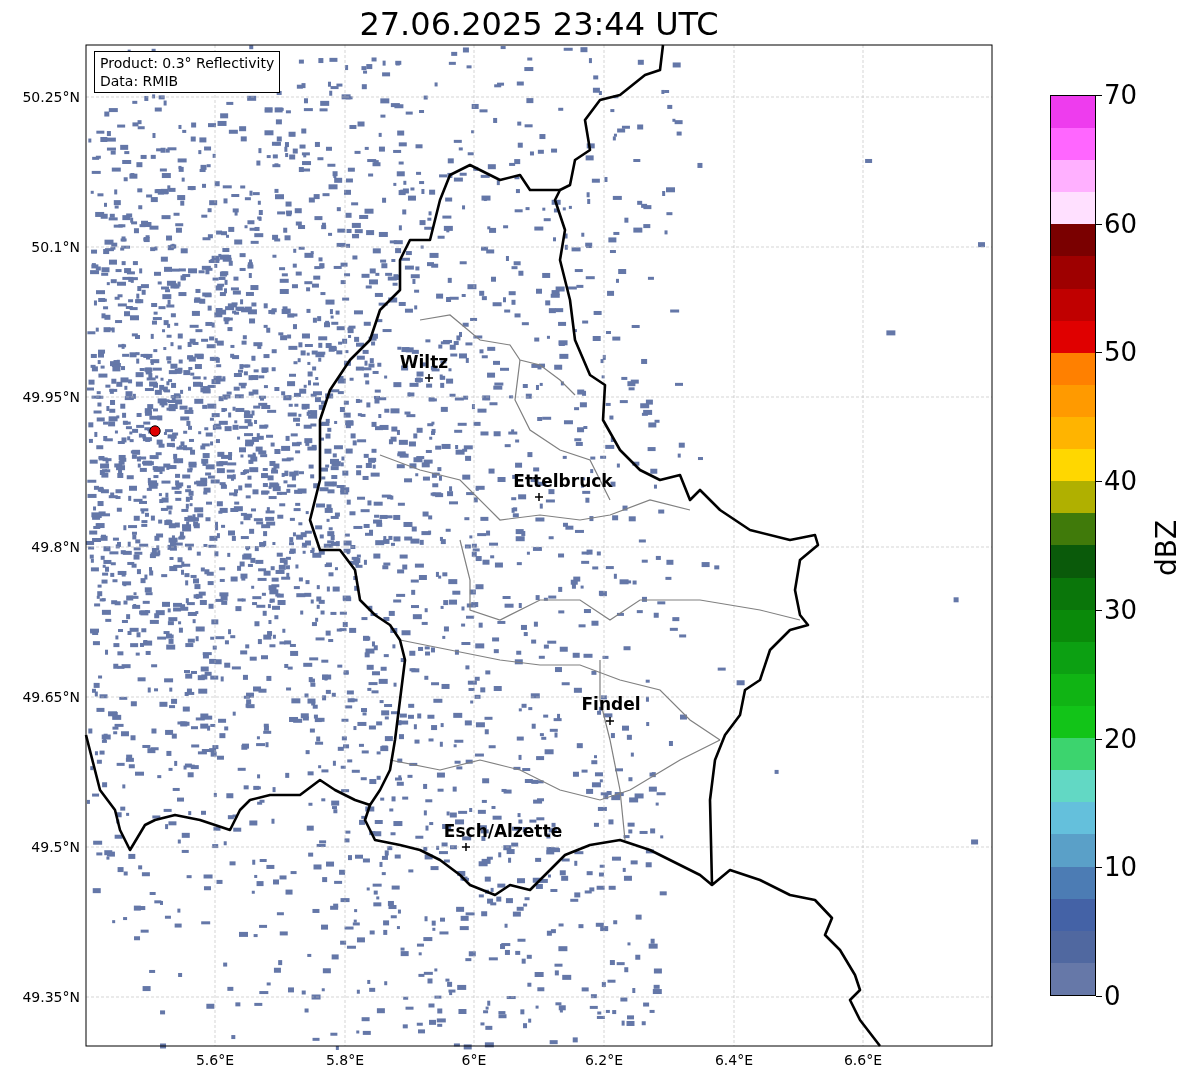 This screenshot has width=1184, height=1081. Describe the element at coordinates (734, 1060) in the screenshot. I see `longitude-label: 6.4°E` at that location.